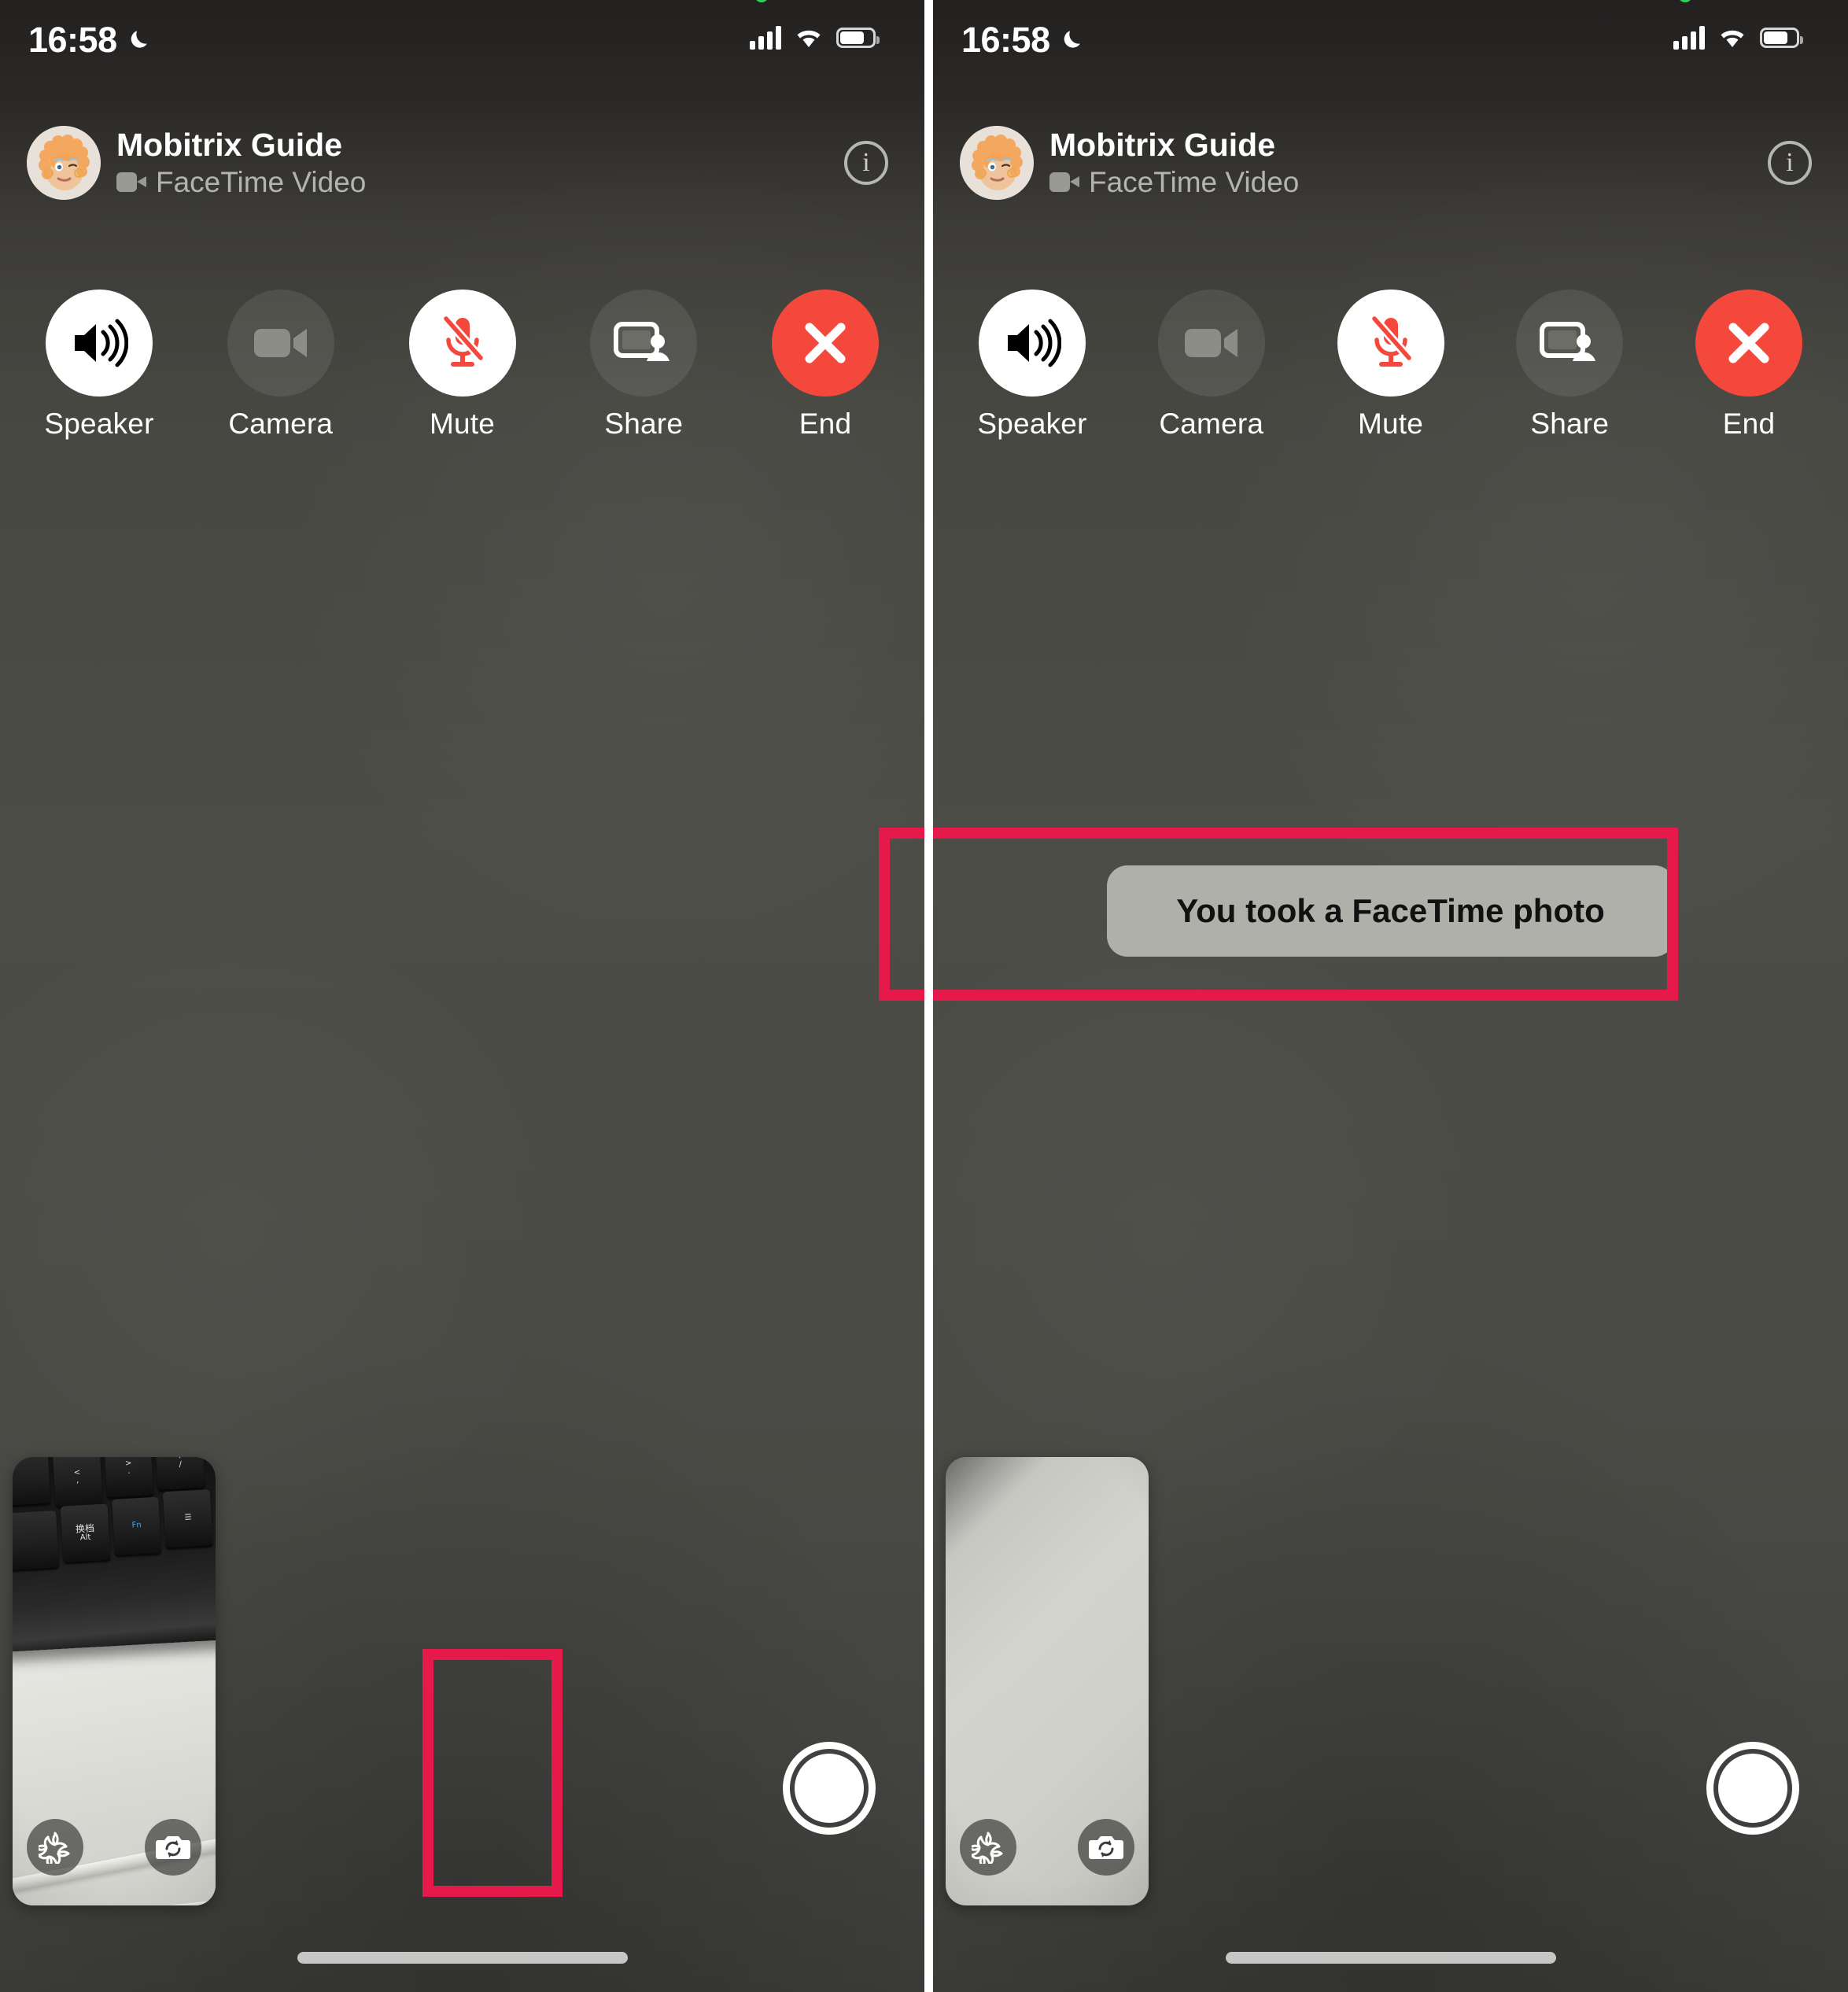 The image size is (1848, 1992). Describe the element at coordinates (114, 1681) in the screenshot. I see `self-view-pip: <, >. ?/ 换档Alt Fn ☰` at that location.